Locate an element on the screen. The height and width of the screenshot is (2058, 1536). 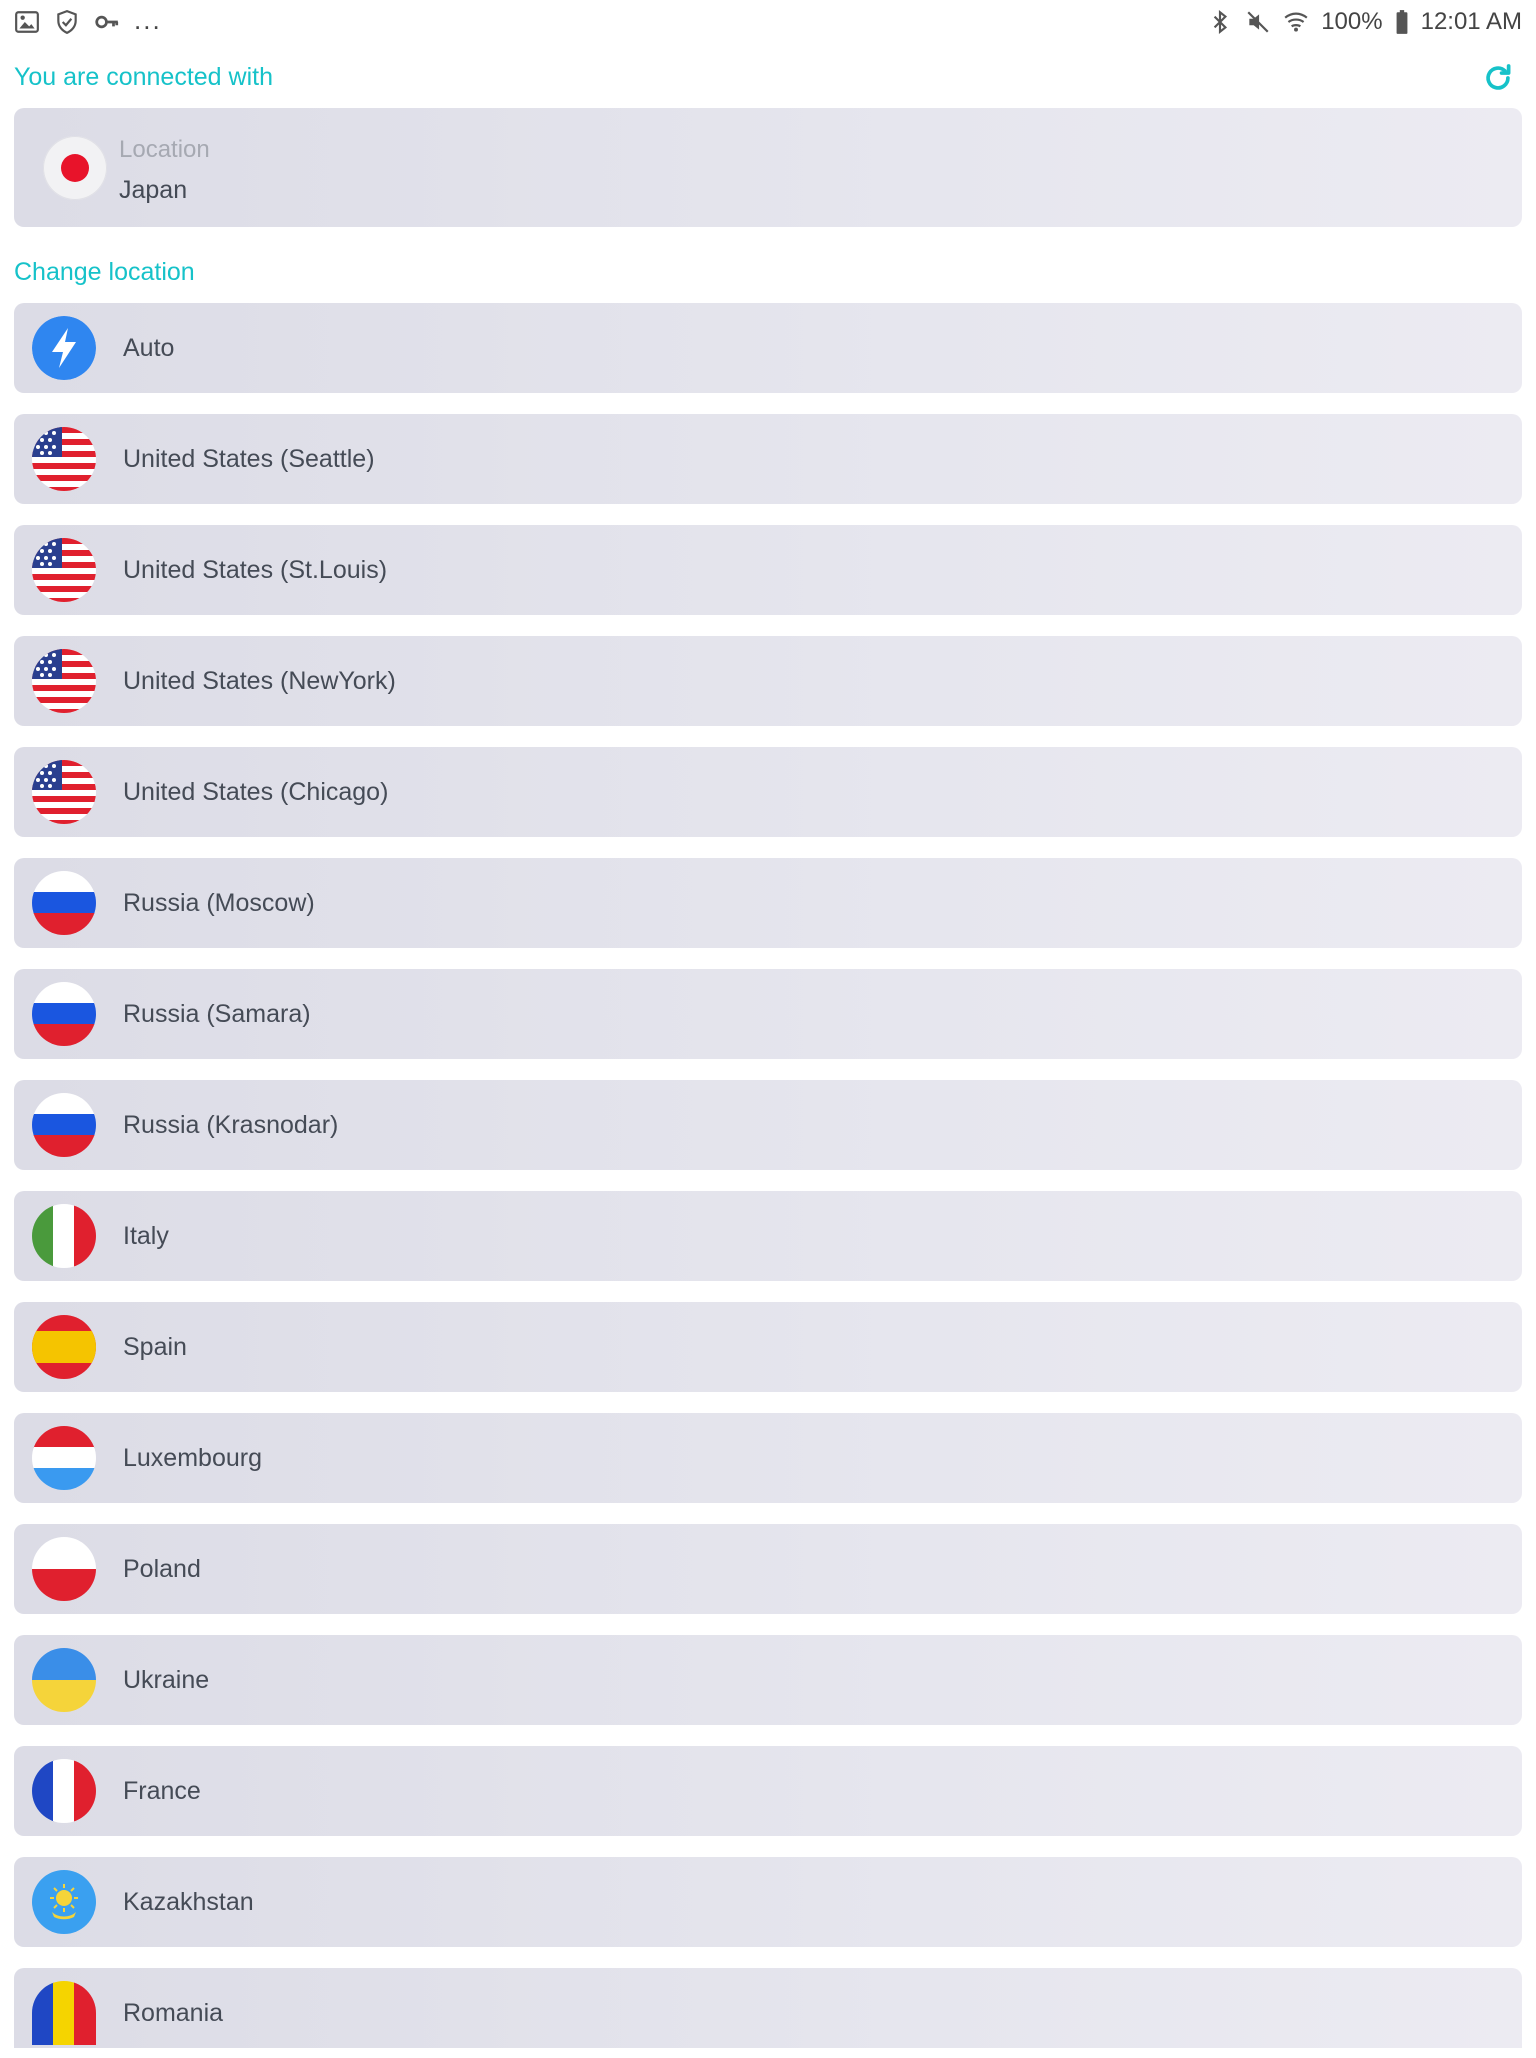
location-name: Italy is located at coordinates (146, 1236).